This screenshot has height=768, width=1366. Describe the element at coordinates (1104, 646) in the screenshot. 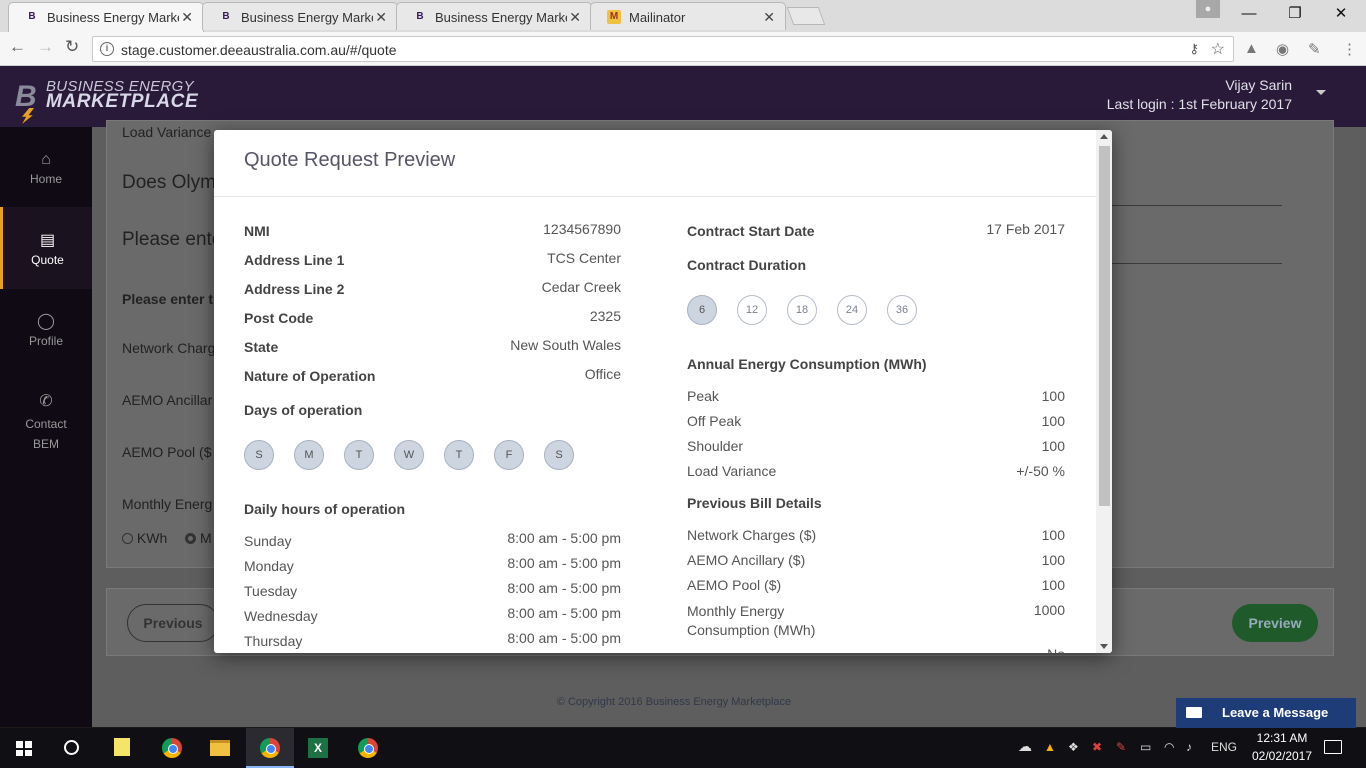

I see `scroll-down-arrow-icon` at that location.